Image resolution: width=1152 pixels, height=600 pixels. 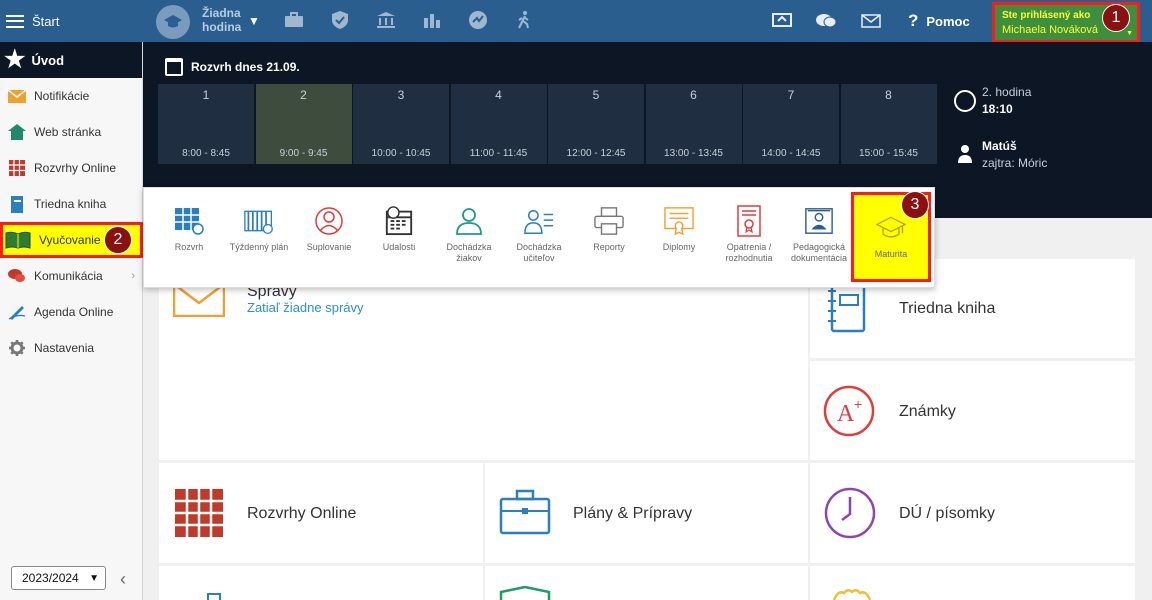 What do you see at coordinates (68, 132) in the screenshot?
I see `sidebar-item-label: Web stránka` at bounding box center [68, 132].